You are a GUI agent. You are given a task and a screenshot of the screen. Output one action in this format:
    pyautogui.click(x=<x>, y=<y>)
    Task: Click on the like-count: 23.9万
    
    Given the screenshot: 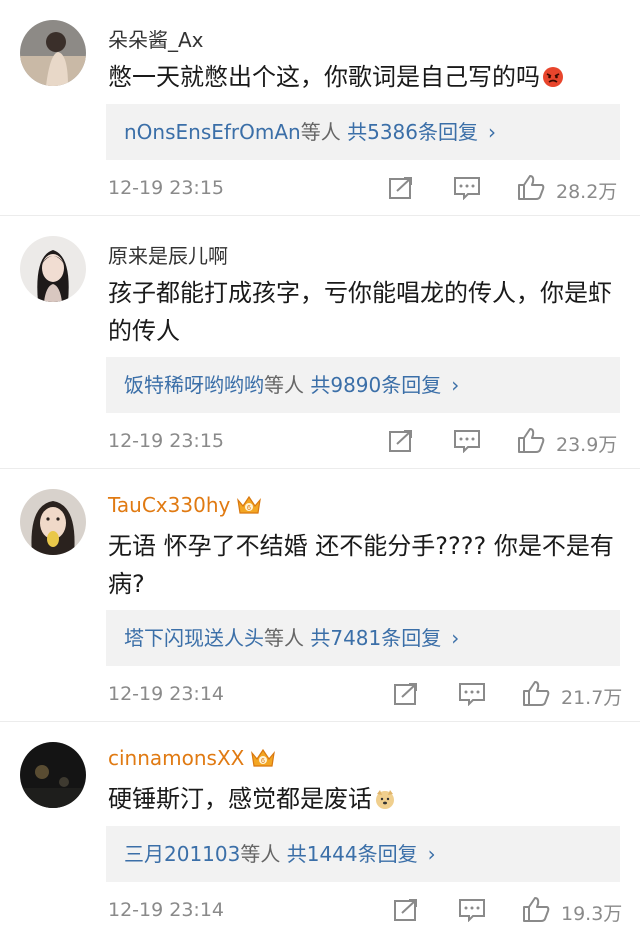 What is the action you would take?
    pyautogui.click(x=587, y=445)
    